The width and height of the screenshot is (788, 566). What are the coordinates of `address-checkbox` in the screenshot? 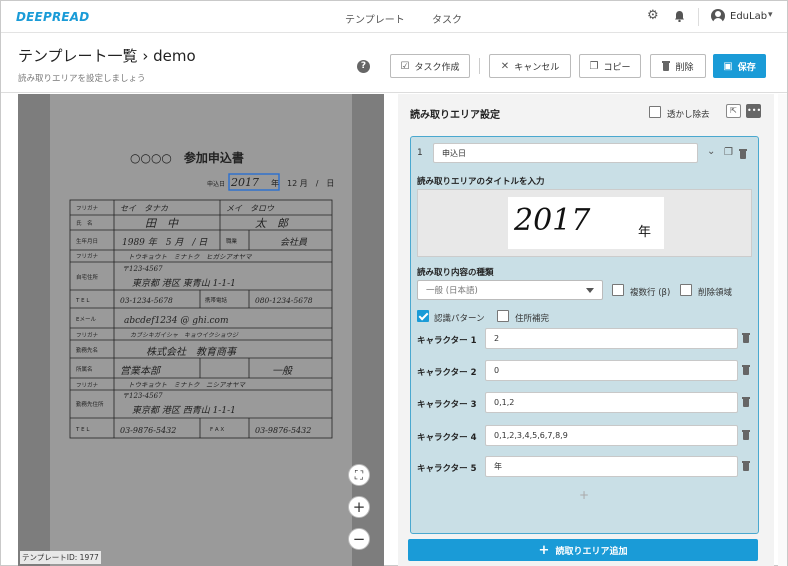 It's located at (503, 316).